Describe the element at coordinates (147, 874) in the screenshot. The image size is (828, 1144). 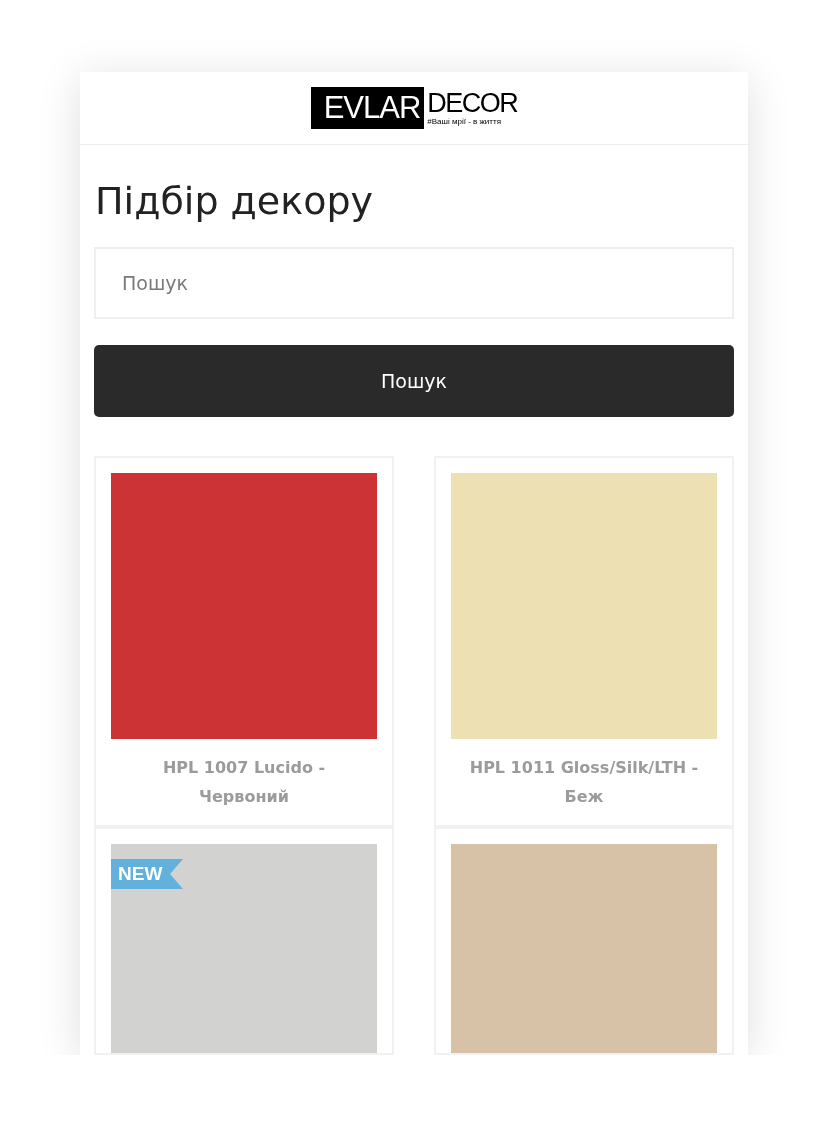
I see `new-ribbon: NEW` at that location.